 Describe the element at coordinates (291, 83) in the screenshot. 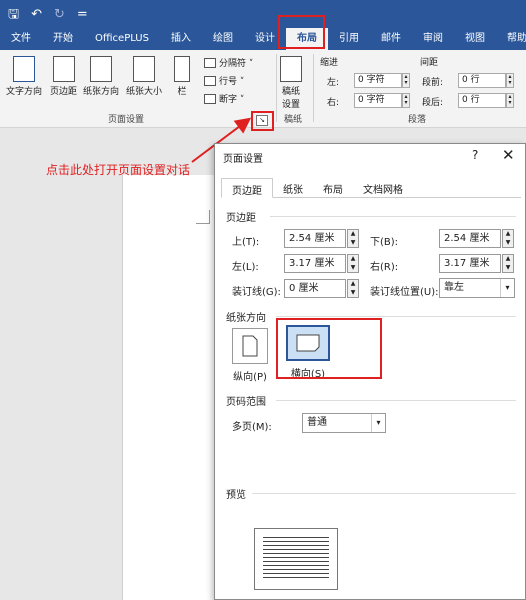

I see `draft-paper-button: 稿纸 设置` at that location.